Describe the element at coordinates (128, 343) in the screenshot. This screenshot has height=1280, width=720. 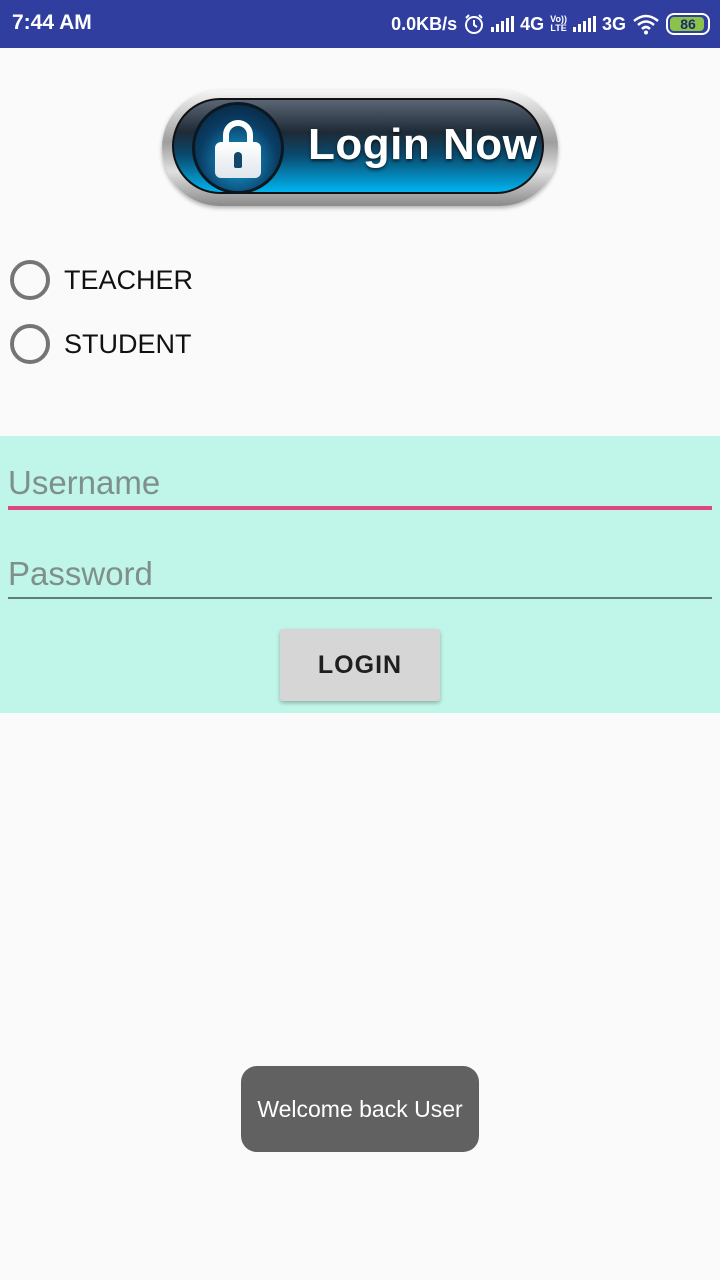
I see `radio-label-student: STUDENT` at that location.